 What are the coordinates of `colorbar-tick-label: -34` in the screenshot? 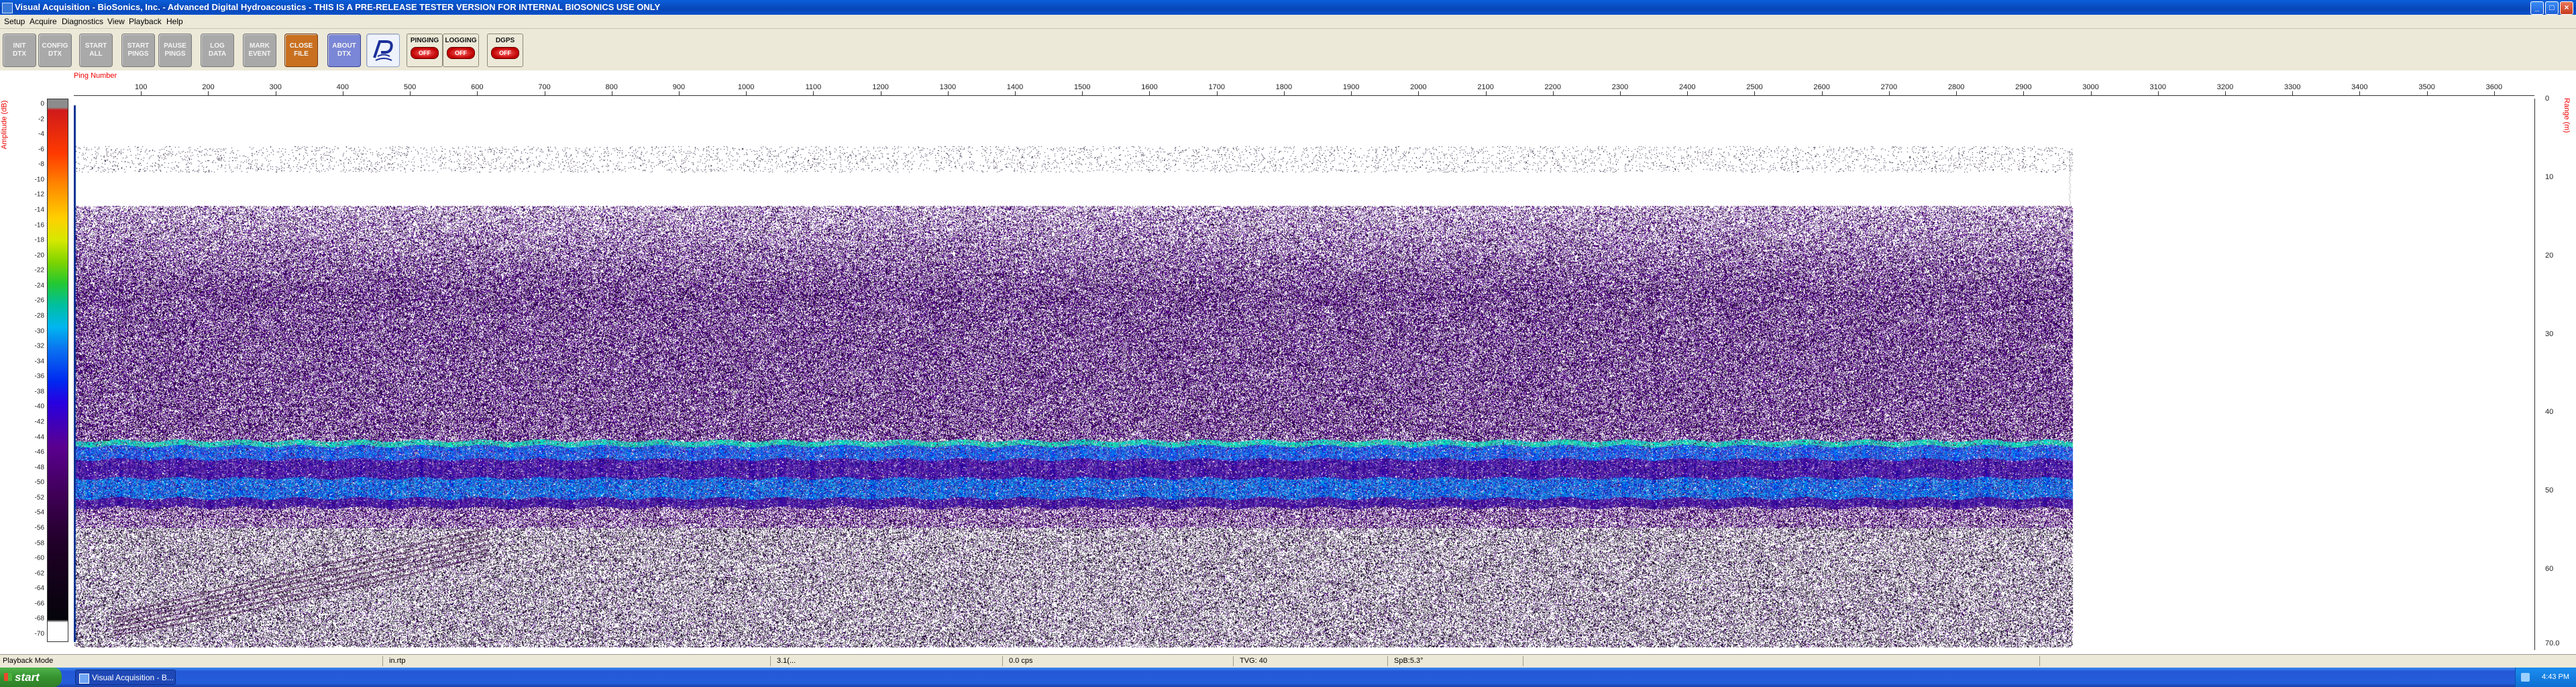 It's located at (39, 362).